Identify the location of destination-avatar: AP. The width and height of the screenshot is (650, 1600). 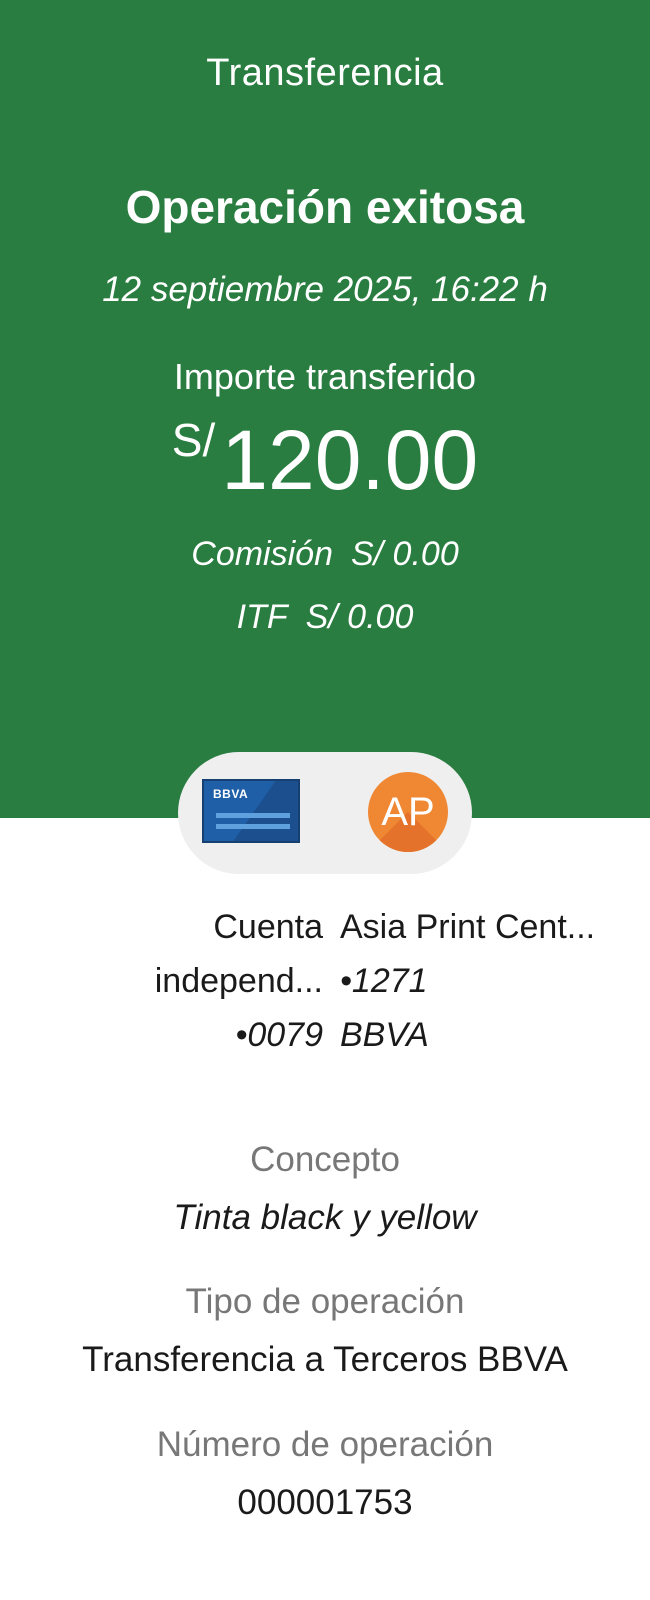
(408, 812).